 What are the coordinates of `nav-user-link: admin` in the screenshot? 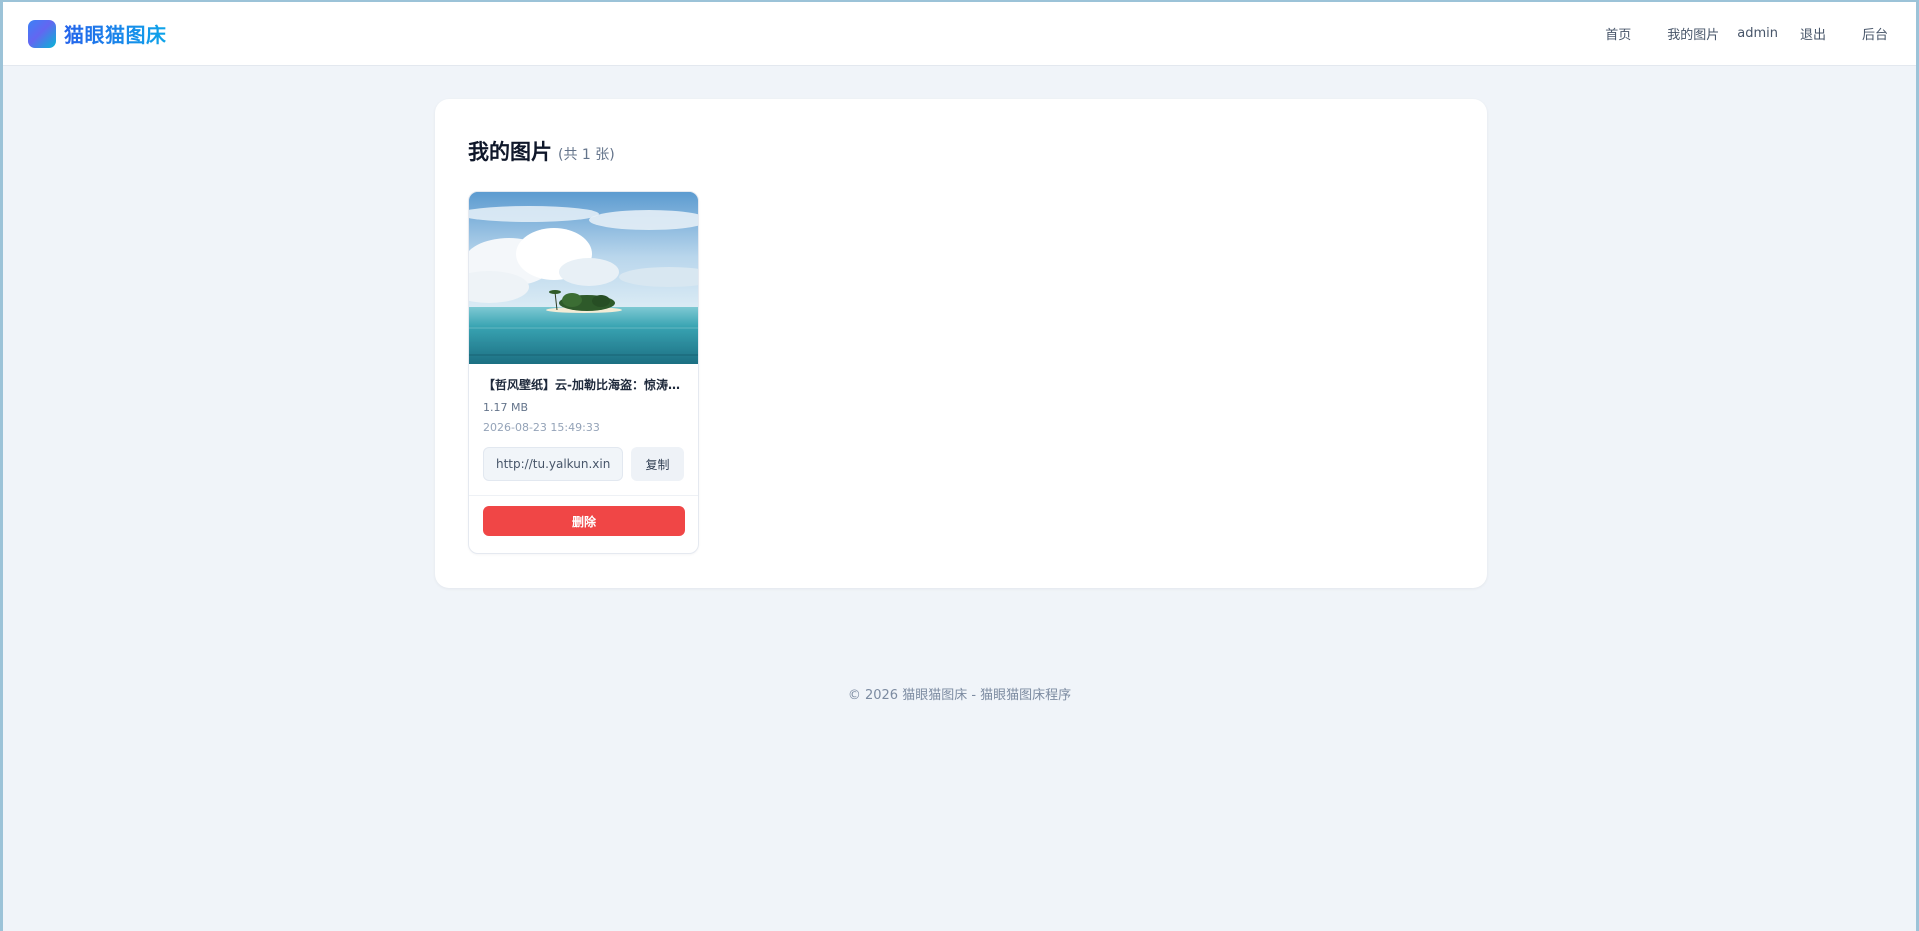 It's located at (1757, 33).